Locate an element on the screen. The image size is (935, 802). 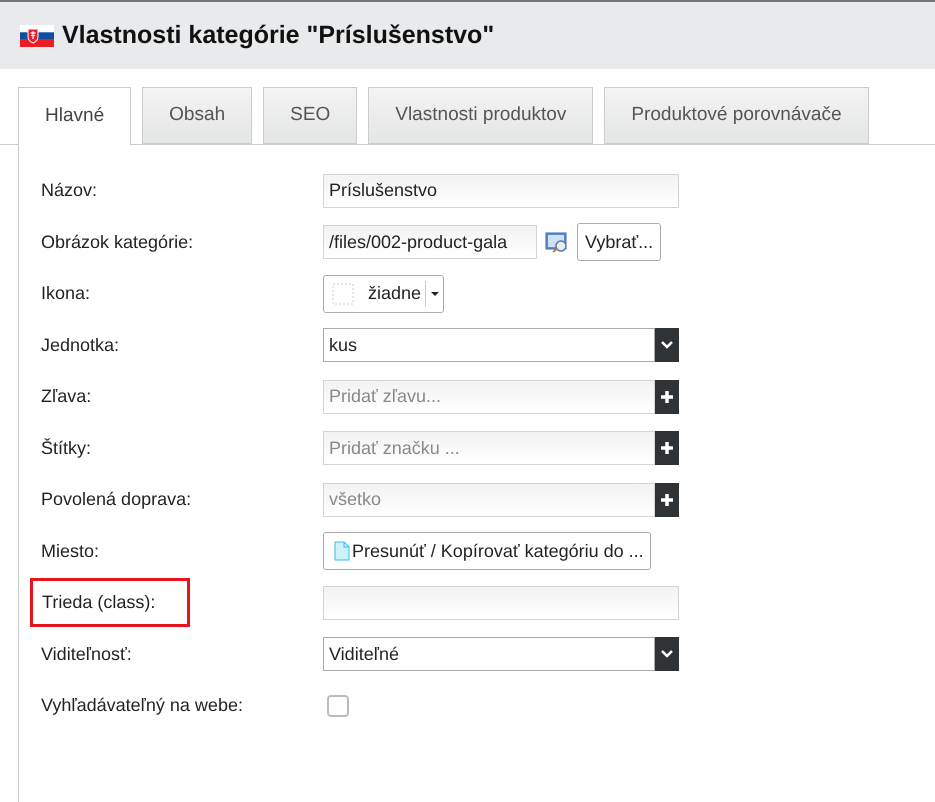
tab: Obsah is located at coordinates (197, 115).